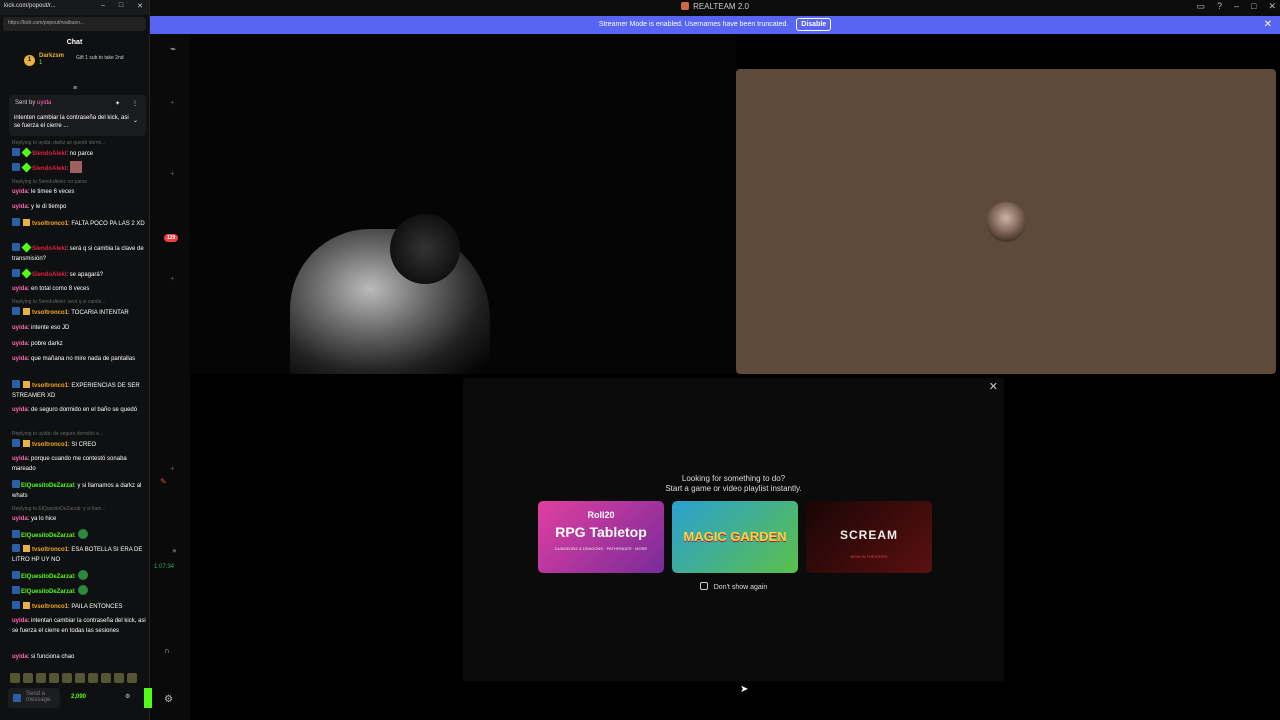 The width and height of the screenshot is (1280, 720). Describe the element at coordinates (79, 289) in the screenshot. I see `chat-message: uyida: en total como 8 veces` at that location.